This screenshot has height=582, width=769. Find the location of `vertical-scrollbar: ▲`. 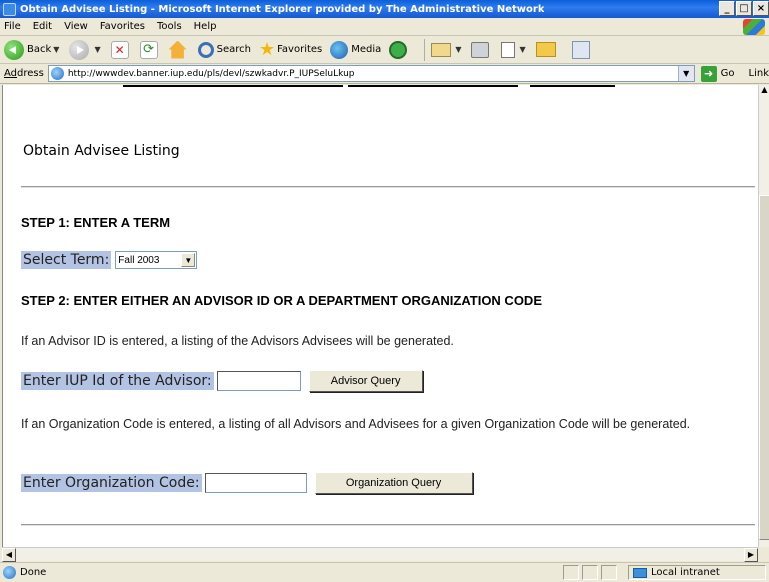

vertical-scrollbar: ▲ is located at coordinates (763, 316).